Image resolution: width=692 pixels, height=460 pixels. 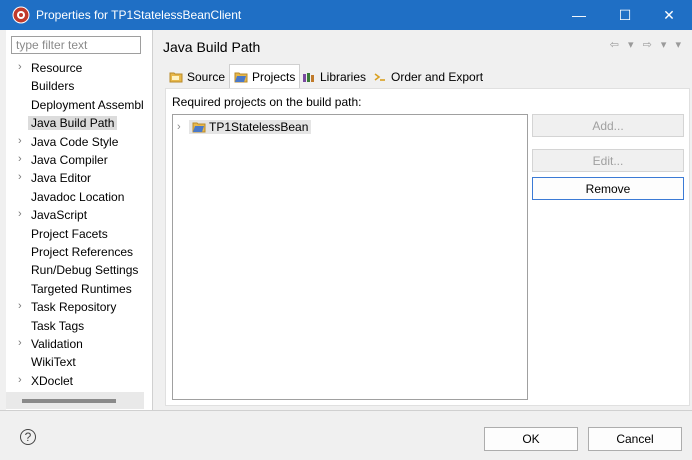 I want to click on tree-item-label: Builders, so click(x=53, y=86).